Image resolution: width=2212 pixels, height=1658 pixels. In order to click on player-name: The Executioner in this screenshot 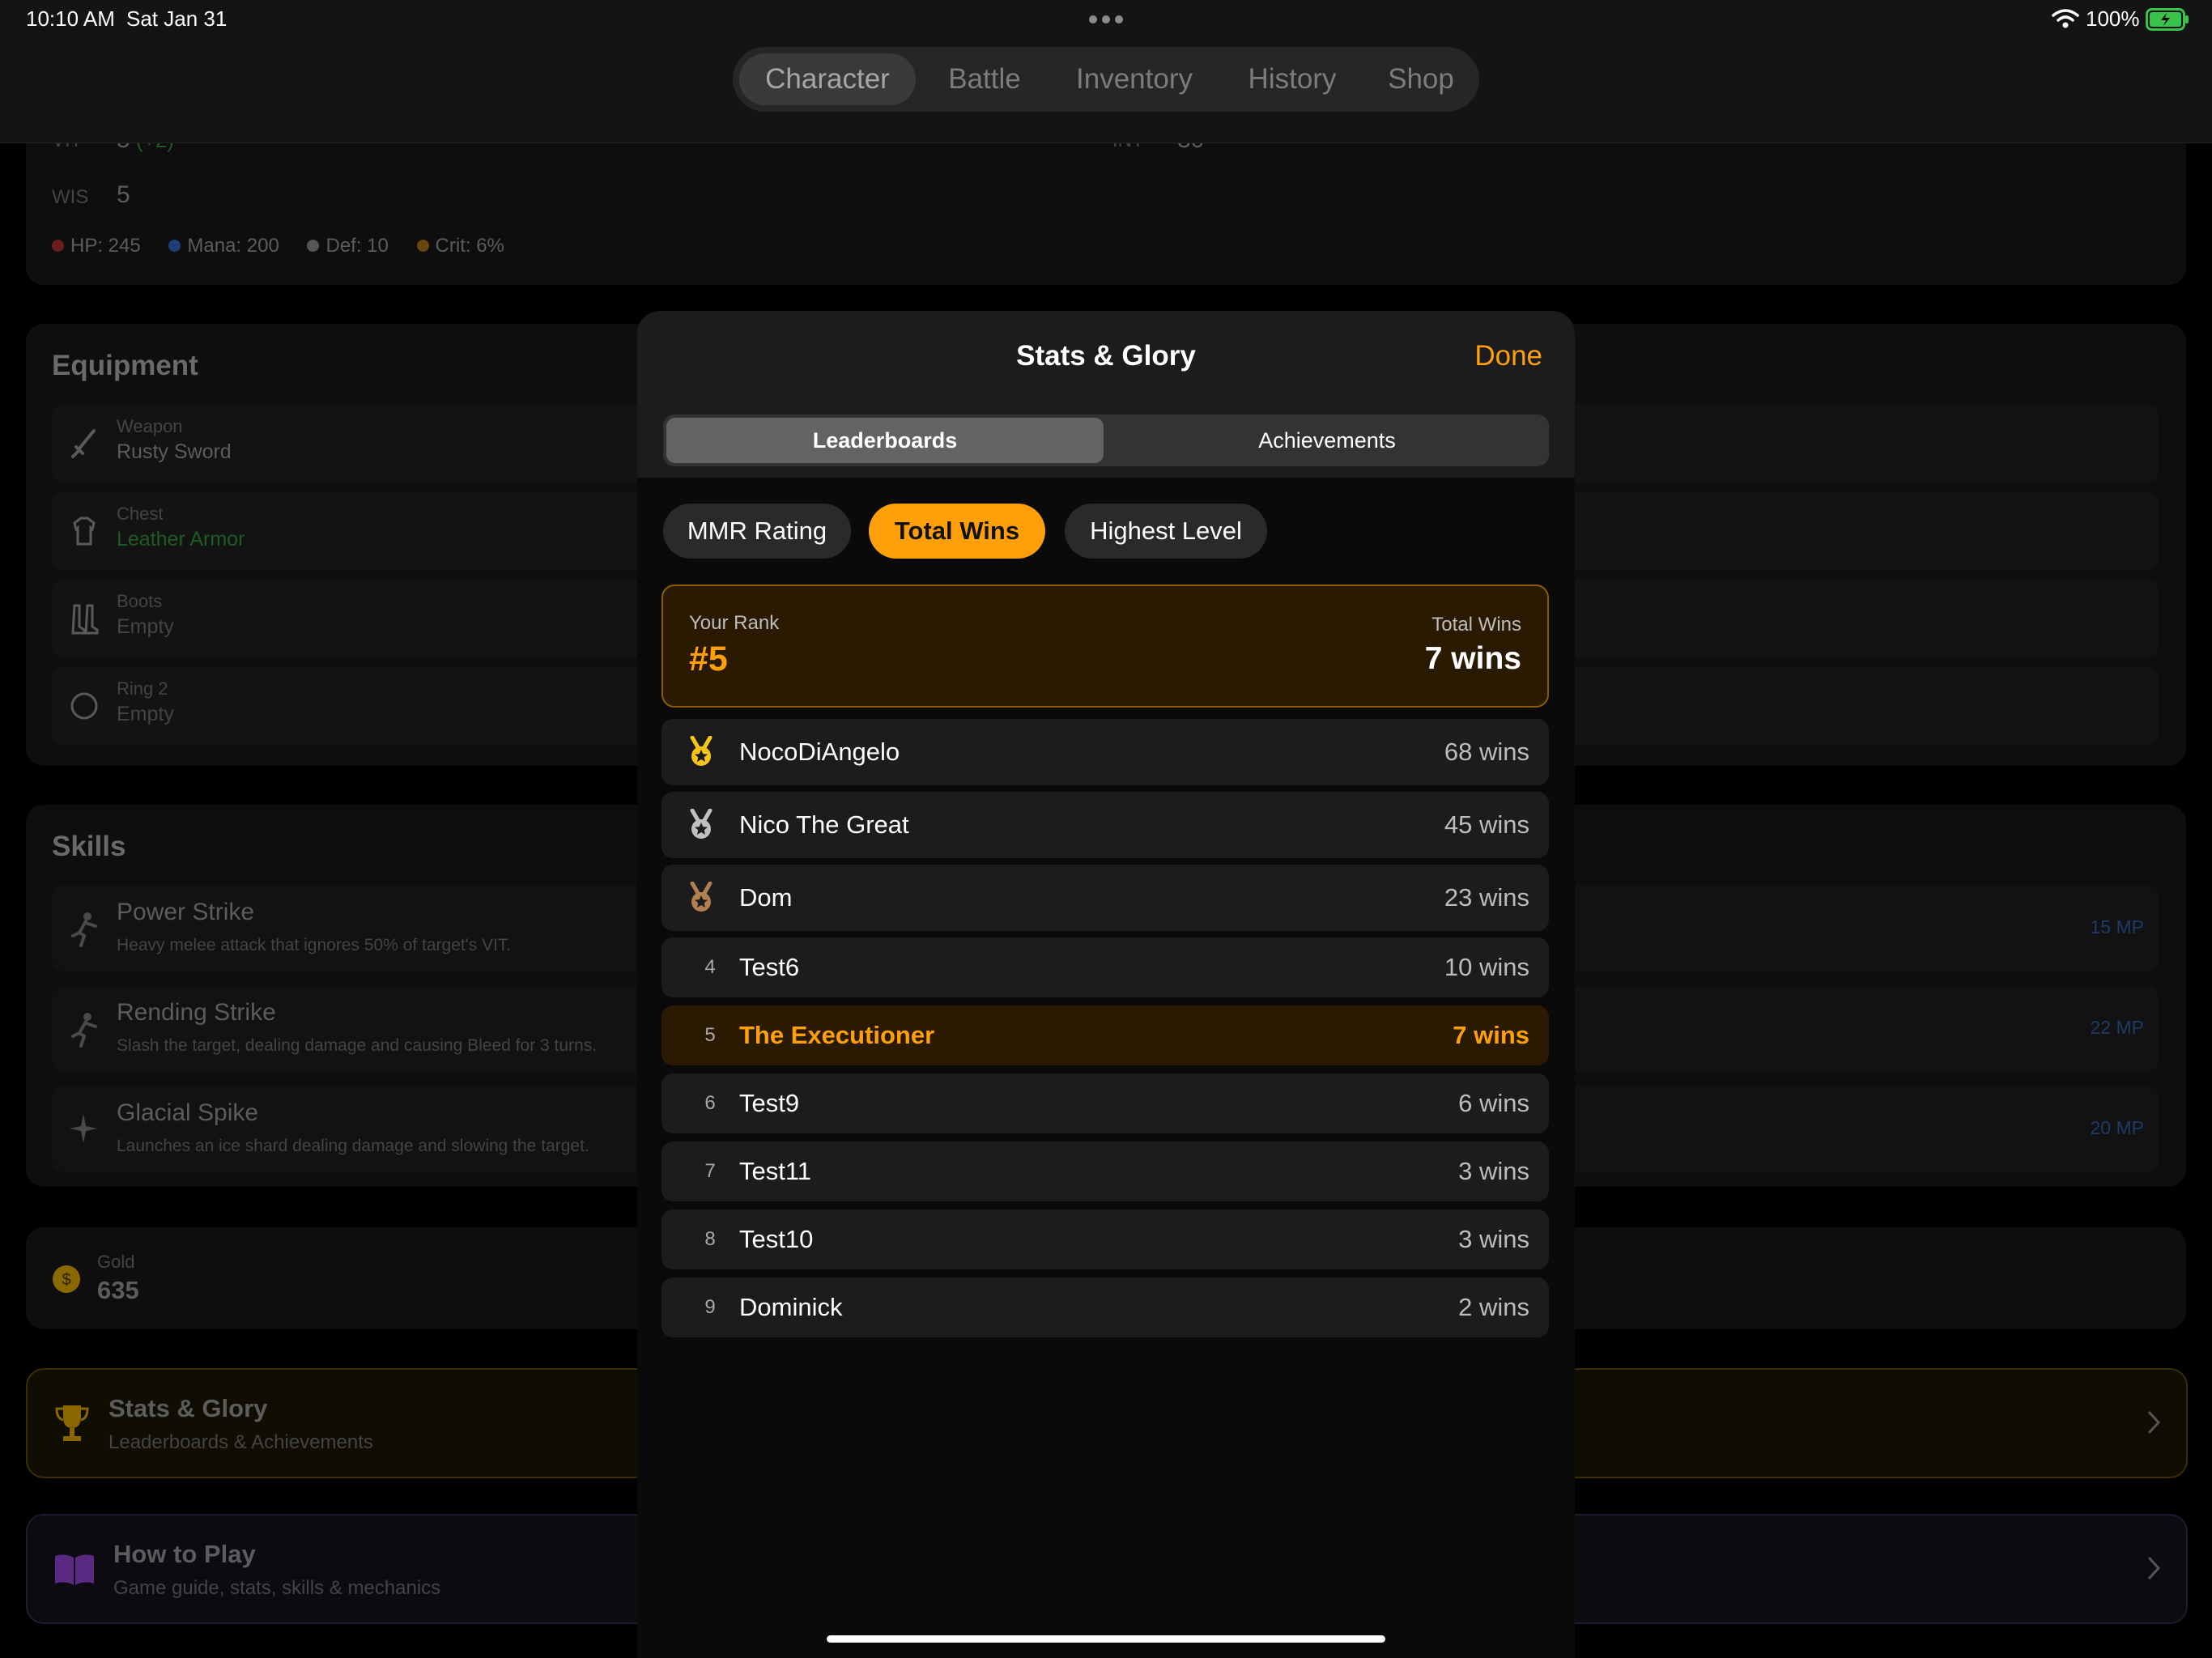, I will do `click(837, 1035)`.